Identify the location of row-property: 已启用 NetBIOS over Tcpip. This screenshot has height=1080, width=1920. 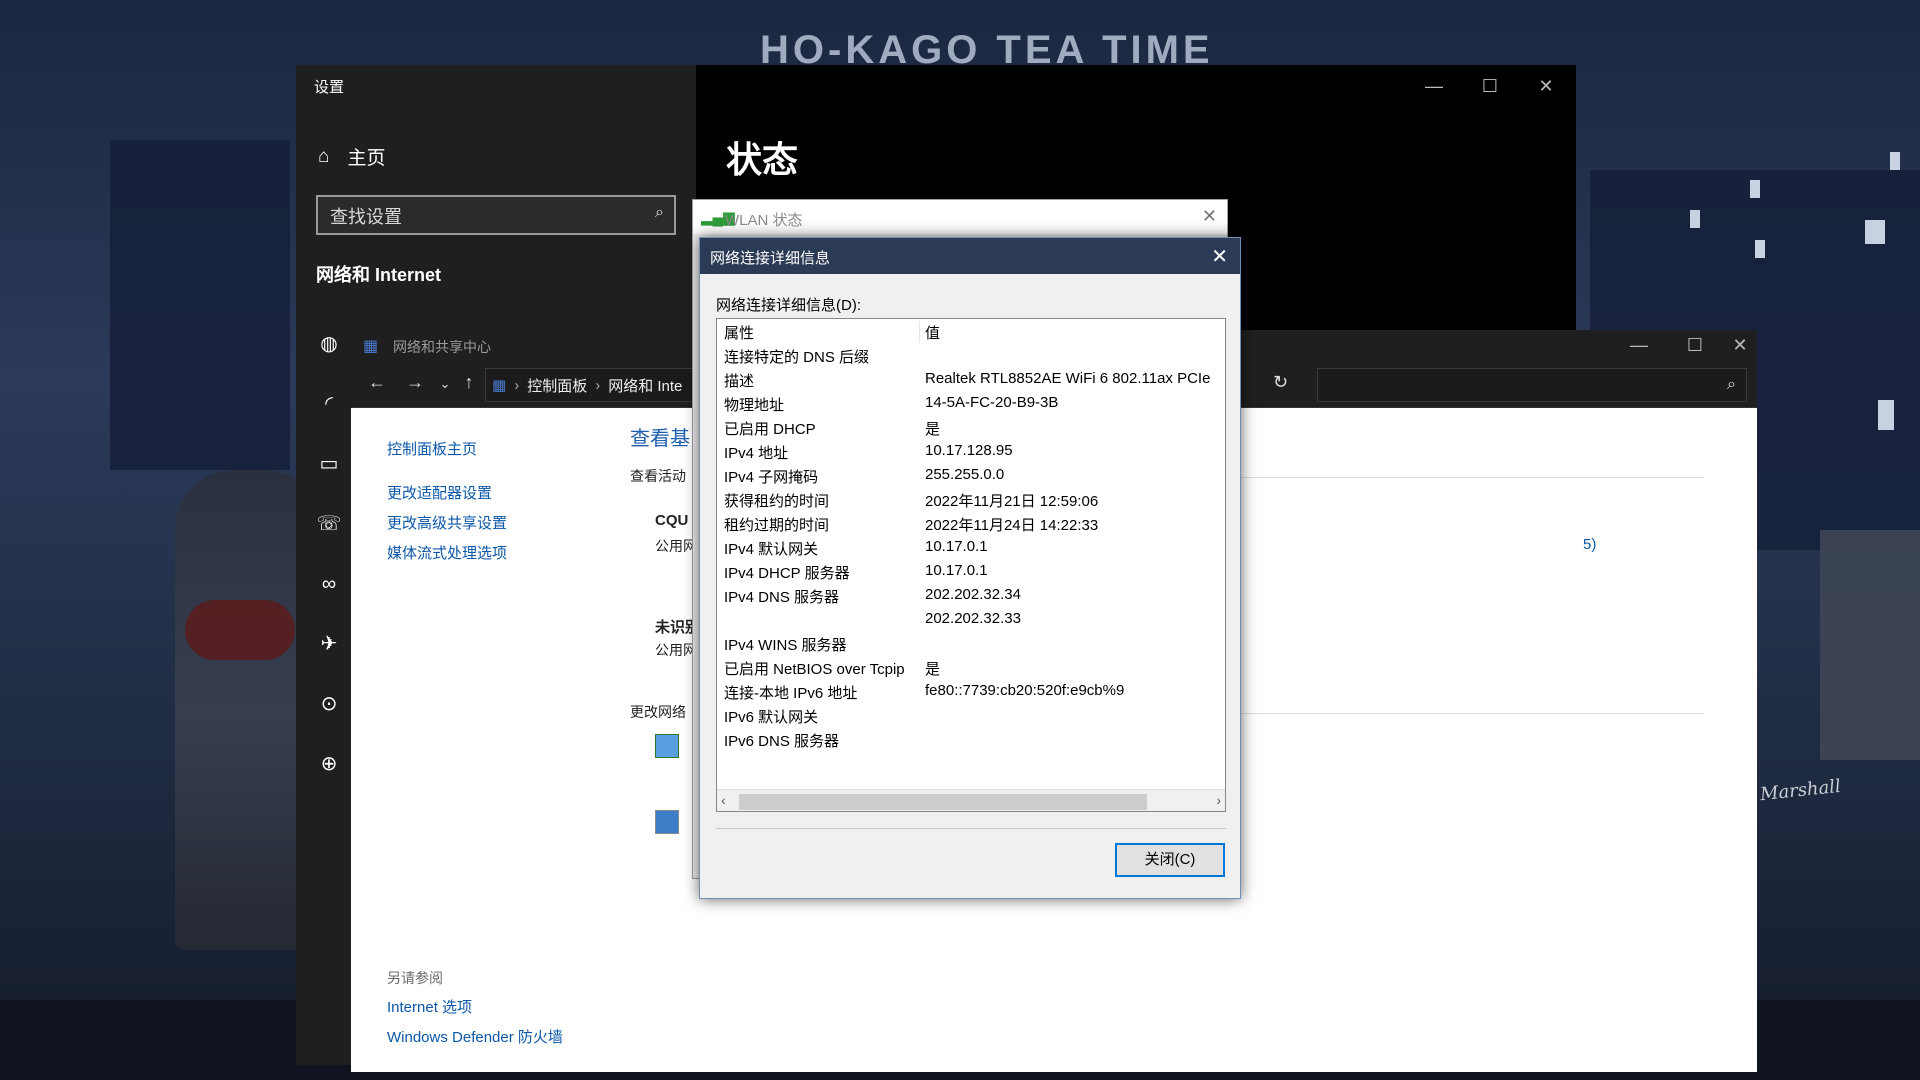
(814, 669).